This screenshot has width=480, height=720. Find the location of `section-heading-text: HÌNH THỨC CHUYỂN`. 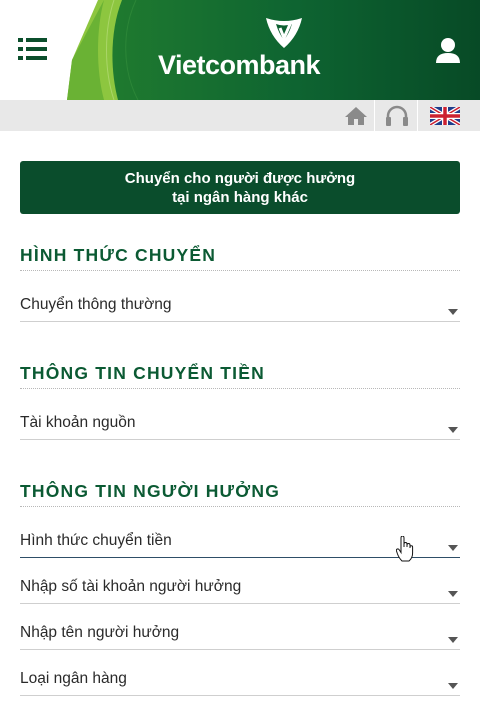

section-heading-text: HÌNH THỨC CHUYỂN is located at coordinates (118, 255).